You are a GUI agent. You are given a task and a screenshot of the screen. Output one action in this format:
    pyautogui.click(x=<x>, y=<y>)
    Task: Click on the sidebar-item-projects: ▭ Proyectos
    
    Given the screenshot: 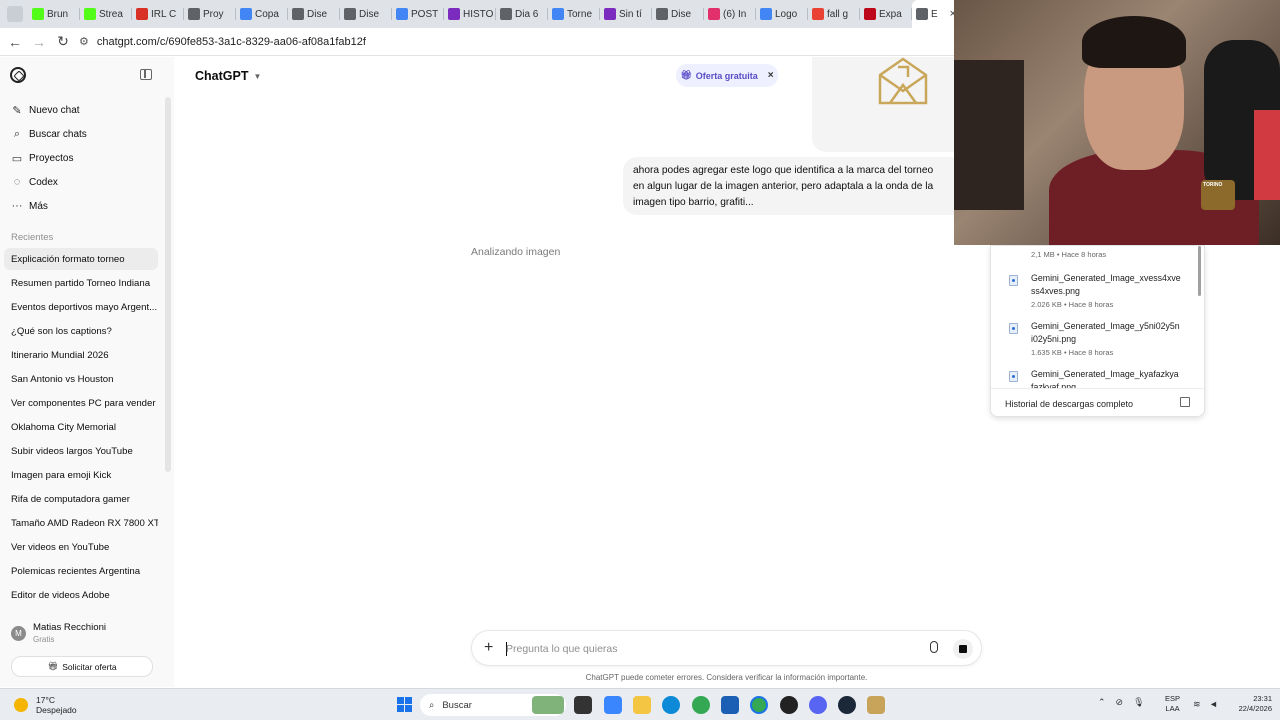 What is the action you would take?
    pyautogui.click(x=42, y=158)
    